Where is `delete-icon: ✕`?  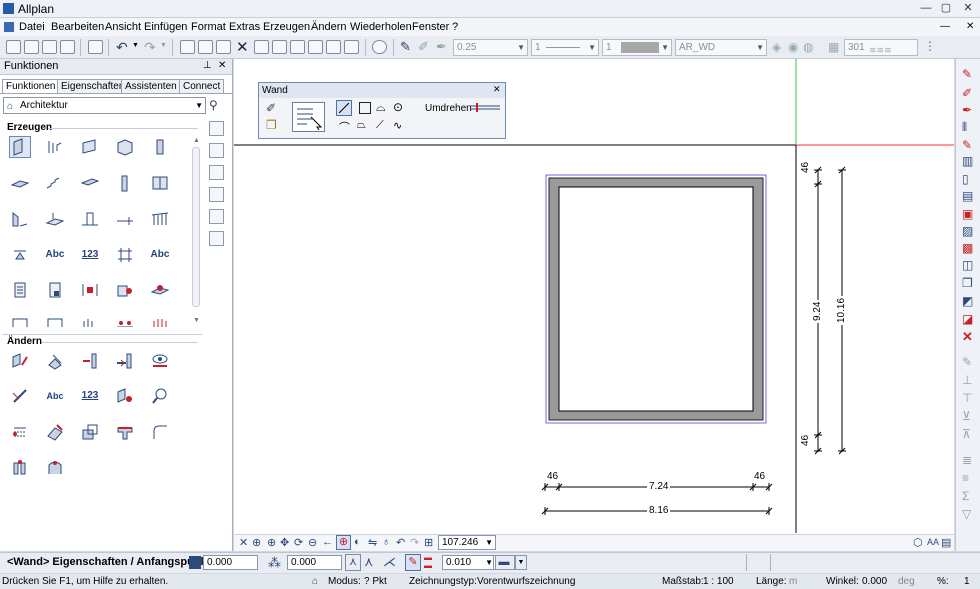
delete-icon: ✕ is located at coordinates (242, 47).